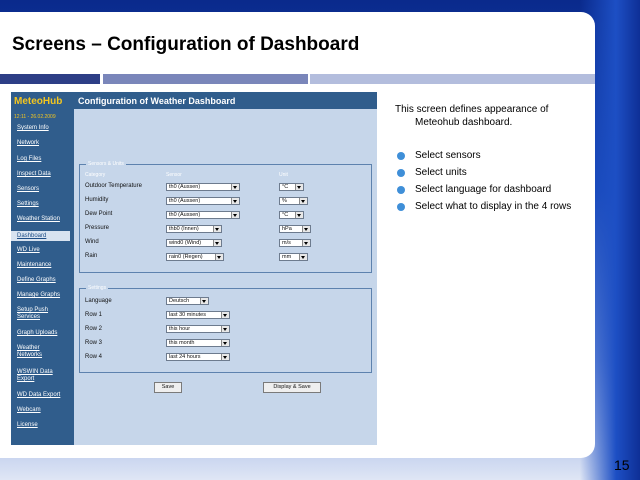  What do you see at coordinates (94, 357) in the screenshot?
I see `settings-row-label: Row 4` at bounding box center [94, 357].